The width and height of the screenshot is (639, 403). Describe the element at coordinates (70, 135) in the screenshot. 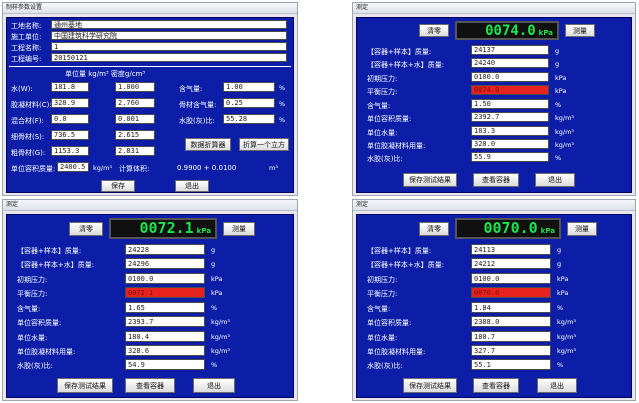

I see `mix-qty-field: 736.5` at that location.